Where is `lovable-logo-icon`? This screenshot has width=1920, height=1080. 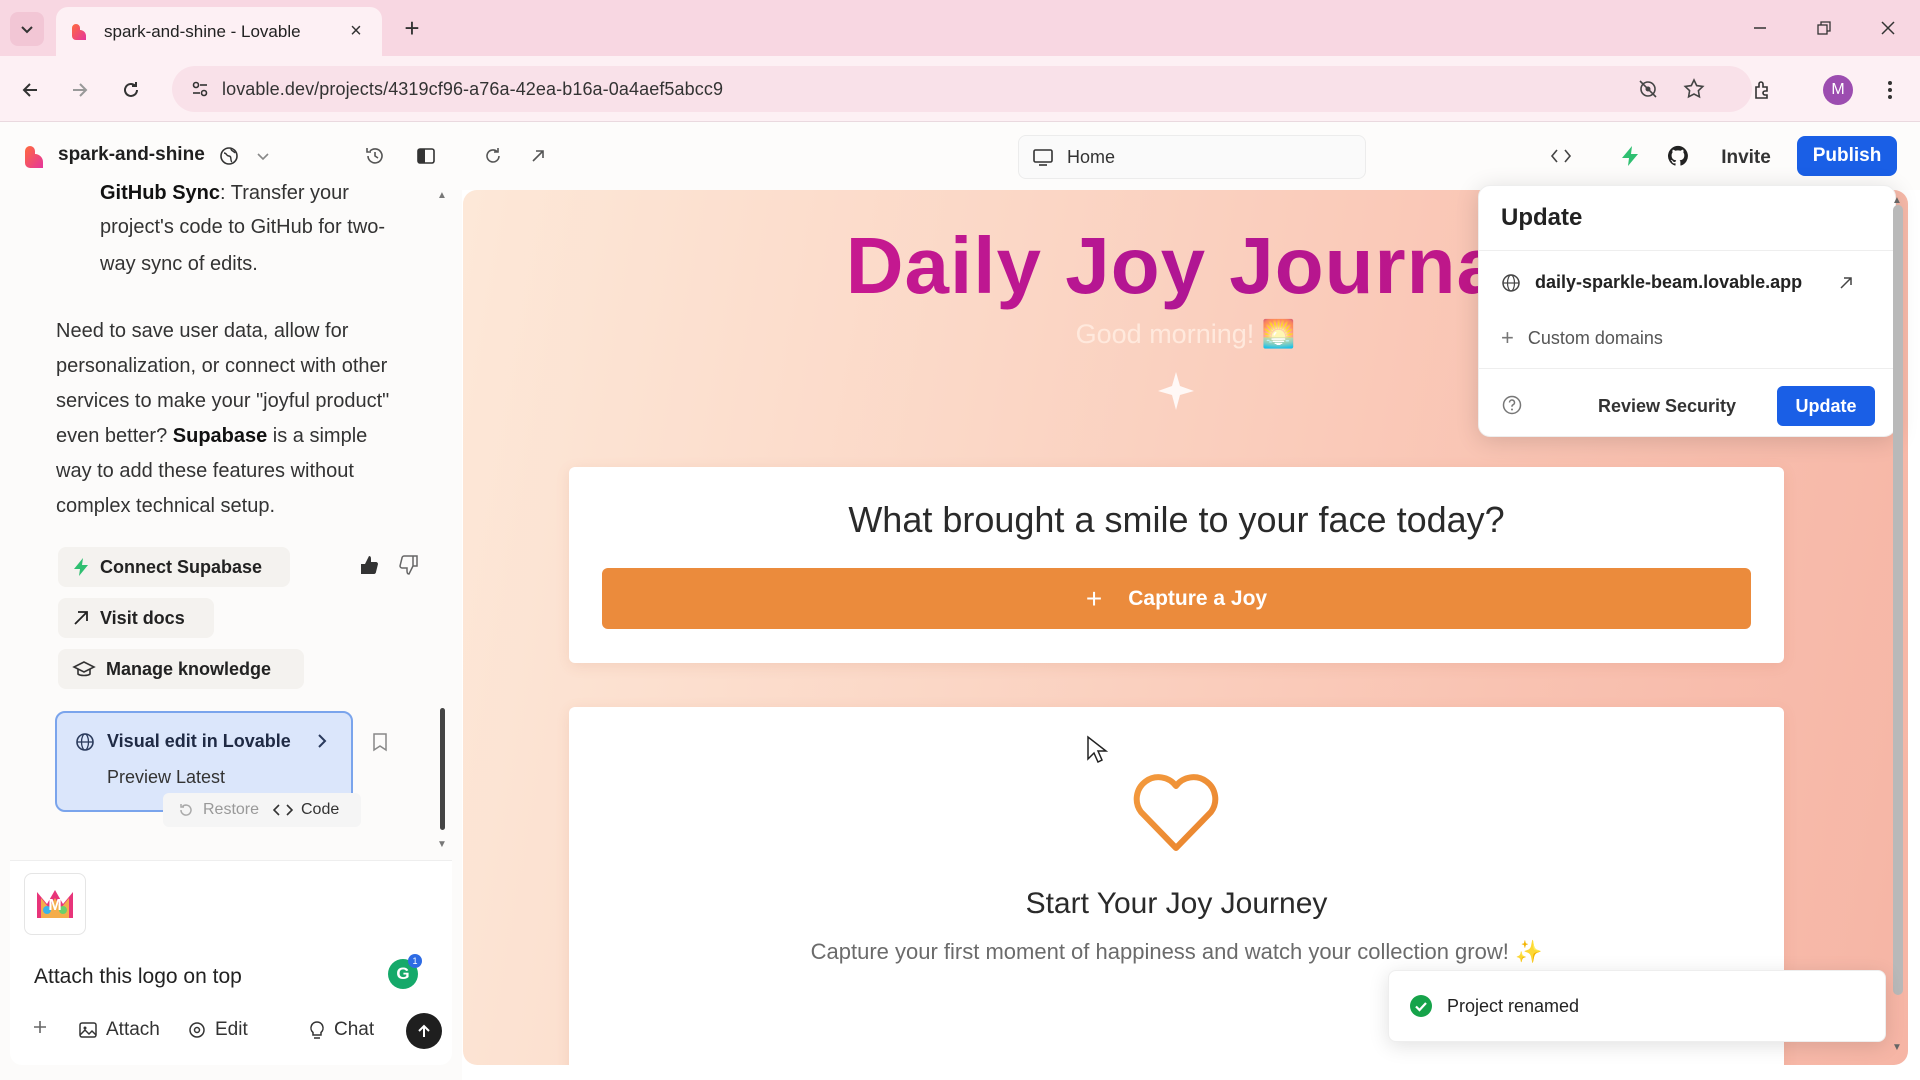
lovable-logo-icon is located at coordinates (35, 157).